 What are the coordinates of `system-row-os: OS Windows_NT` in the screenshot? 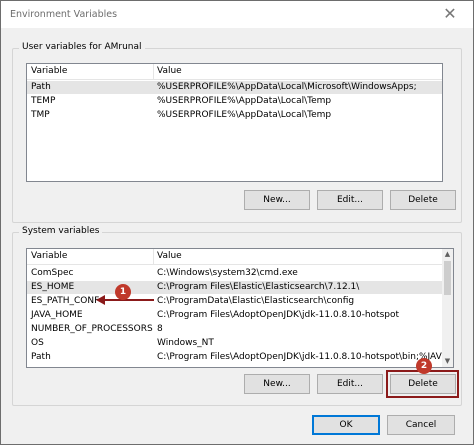 It's located at (240, 343).